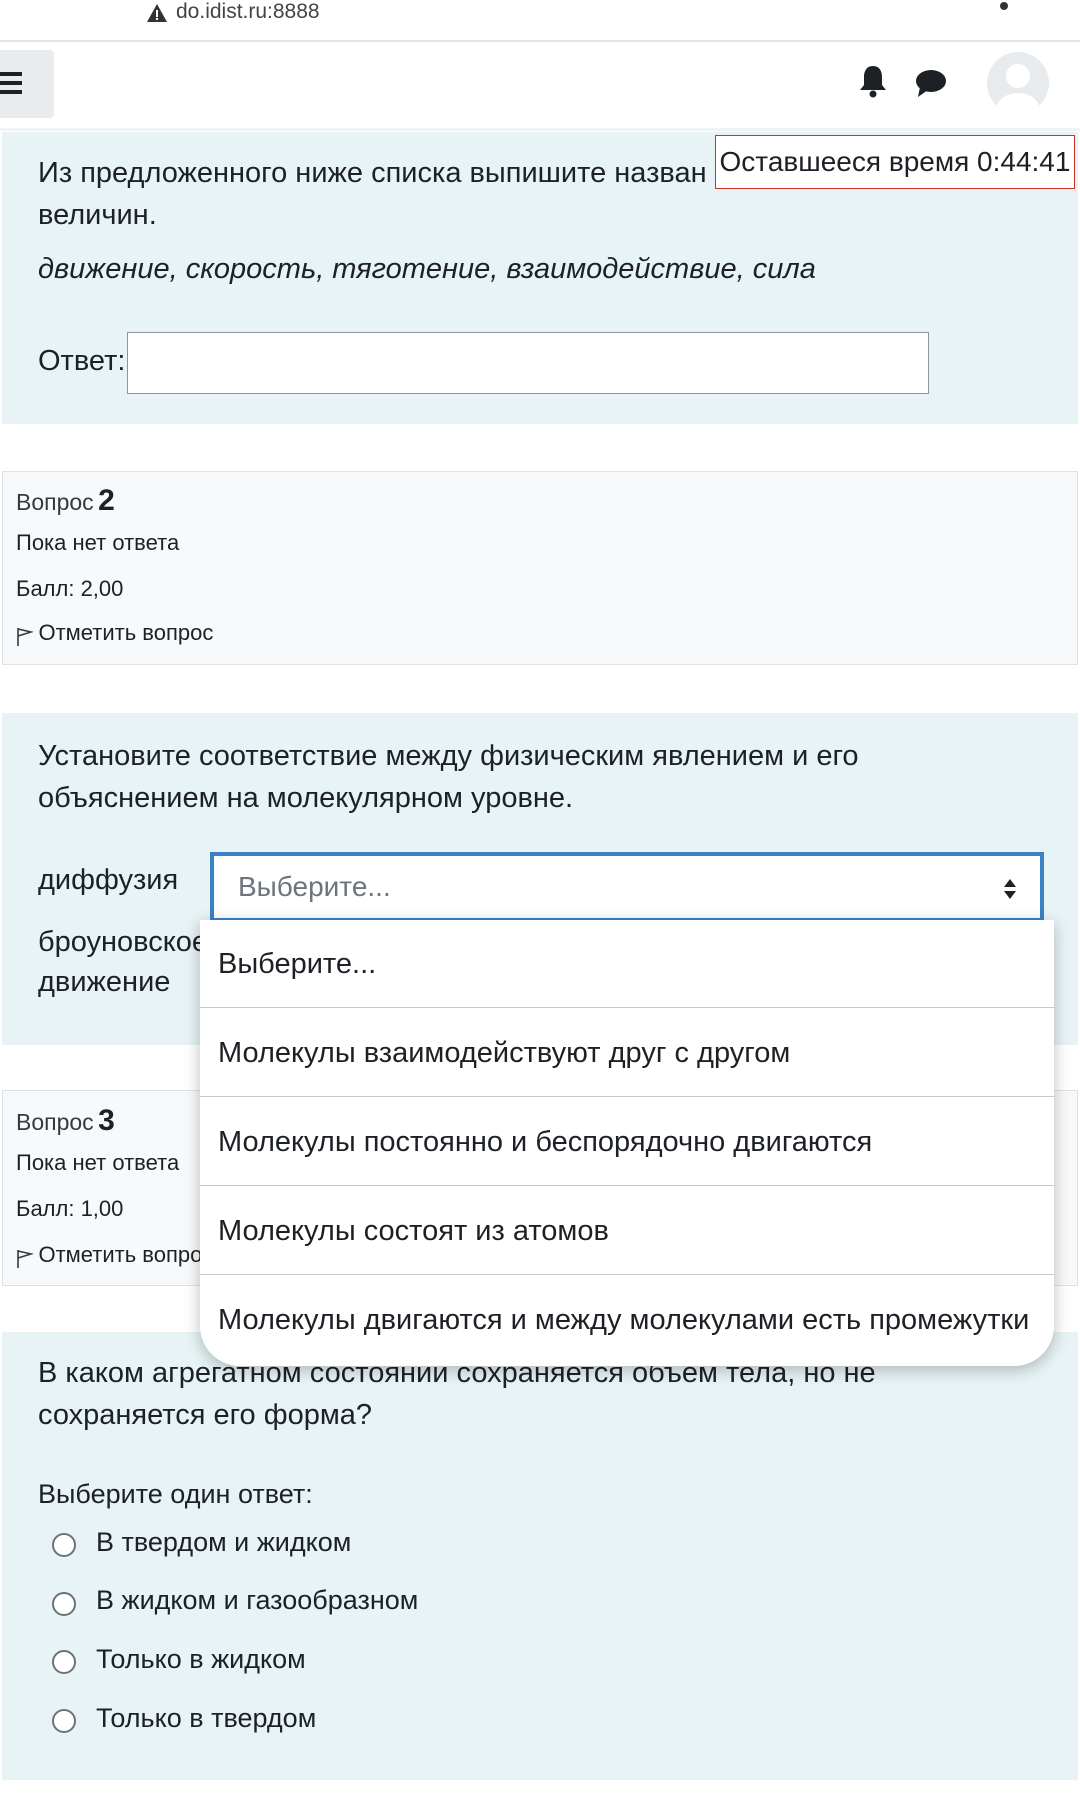 The height and width of the screenshot is (1800, 1080). What do you see at coordinates (206, 1718) in the screenshot?
I see `choice-label-4: Только в твердом` at bounding box center [206, 1718].